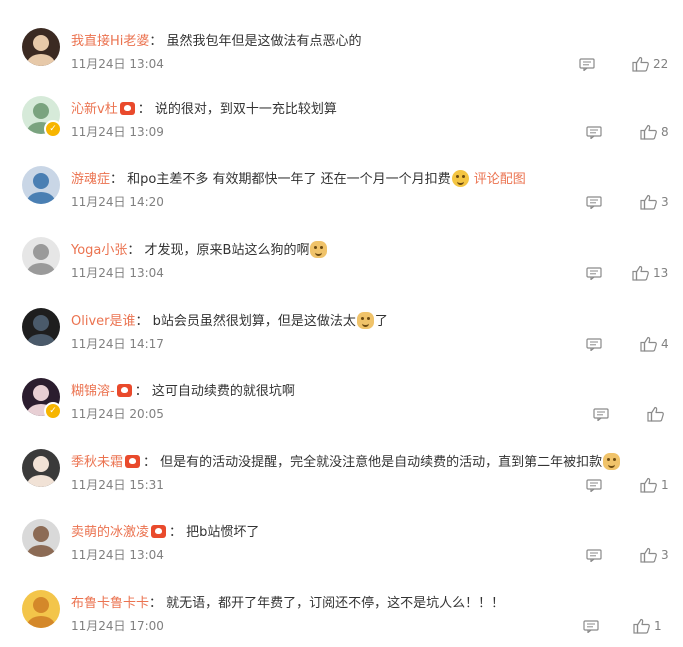 The width and height of the screenshot is (683, 647). What do you see at coordinates (335, 603) in the screenshot?
I see `comment-text: 就无语，都开了年费了，订阅还不停，这不是坑人么！！！` at bounding box center [335, 603].